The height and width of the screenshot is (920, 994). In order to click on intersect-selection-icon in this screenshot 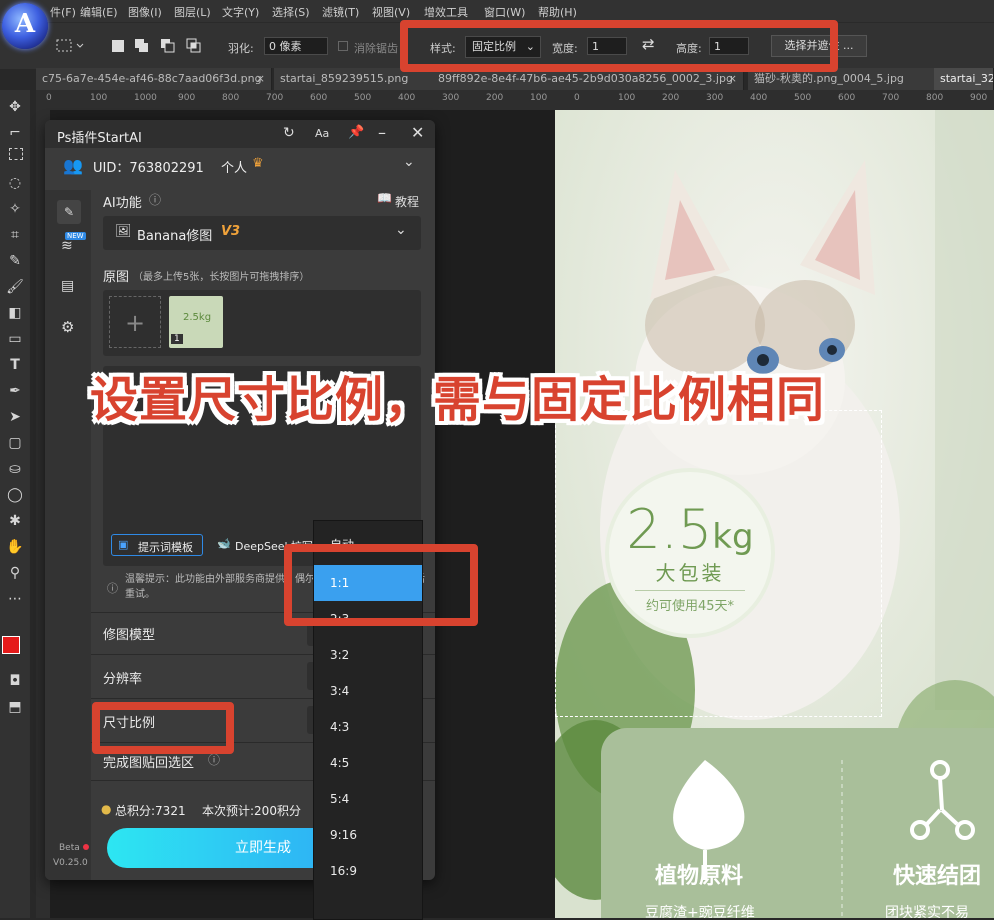, I will do `click(194, 46)`.